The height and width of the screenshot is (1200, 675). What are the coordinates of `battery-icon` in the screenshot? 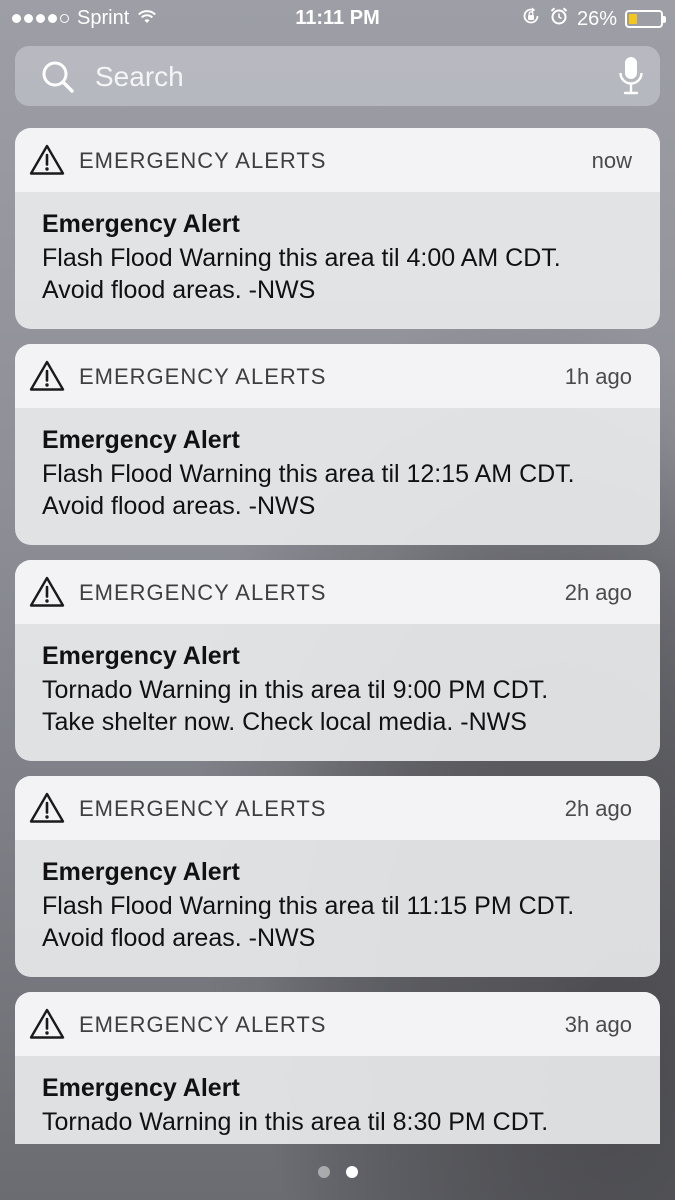 It's located at (645, 19).